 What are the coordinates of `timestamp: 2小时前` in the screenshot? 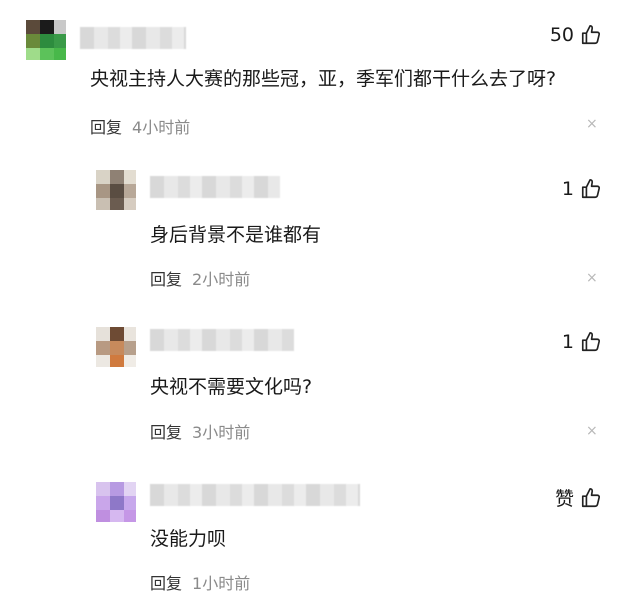 It's located at (221, 279).